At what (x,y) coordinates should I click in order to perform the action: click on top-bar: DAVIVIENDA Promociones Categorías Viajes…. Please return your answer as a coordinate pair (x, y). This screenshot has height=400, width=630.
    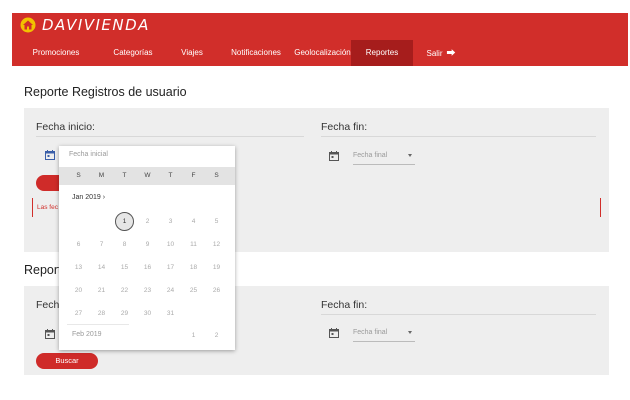
    Looking at the image, I should click on (320, 39).